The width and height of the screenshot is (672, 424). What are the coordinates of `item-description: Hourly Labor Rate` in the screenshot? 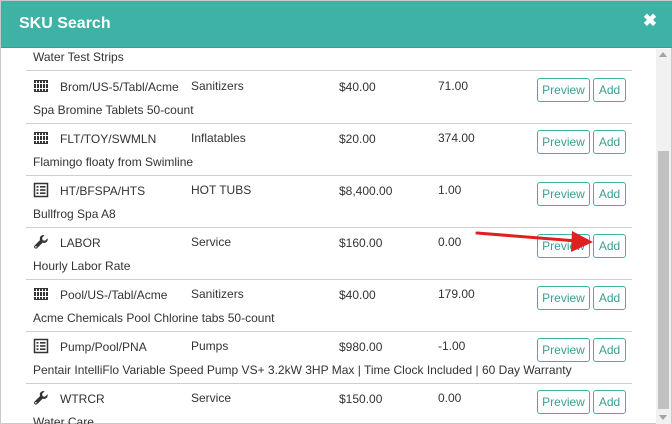 It's located at (82, 266).